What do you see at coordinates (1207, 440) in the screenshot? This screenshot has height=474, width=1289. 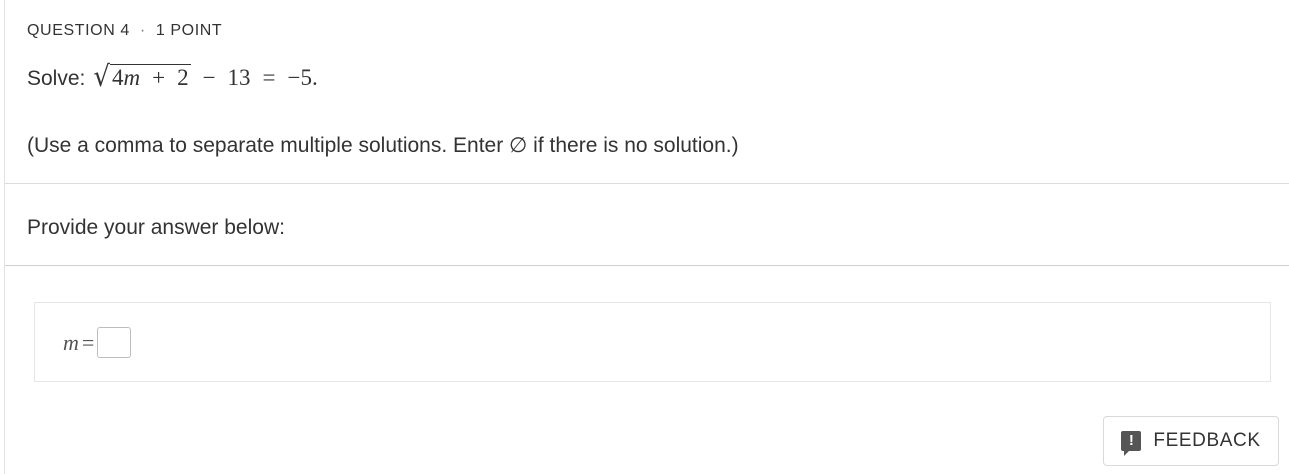 I see `feedback-label: FEEDBACK` at bounding box center [1207, 440].